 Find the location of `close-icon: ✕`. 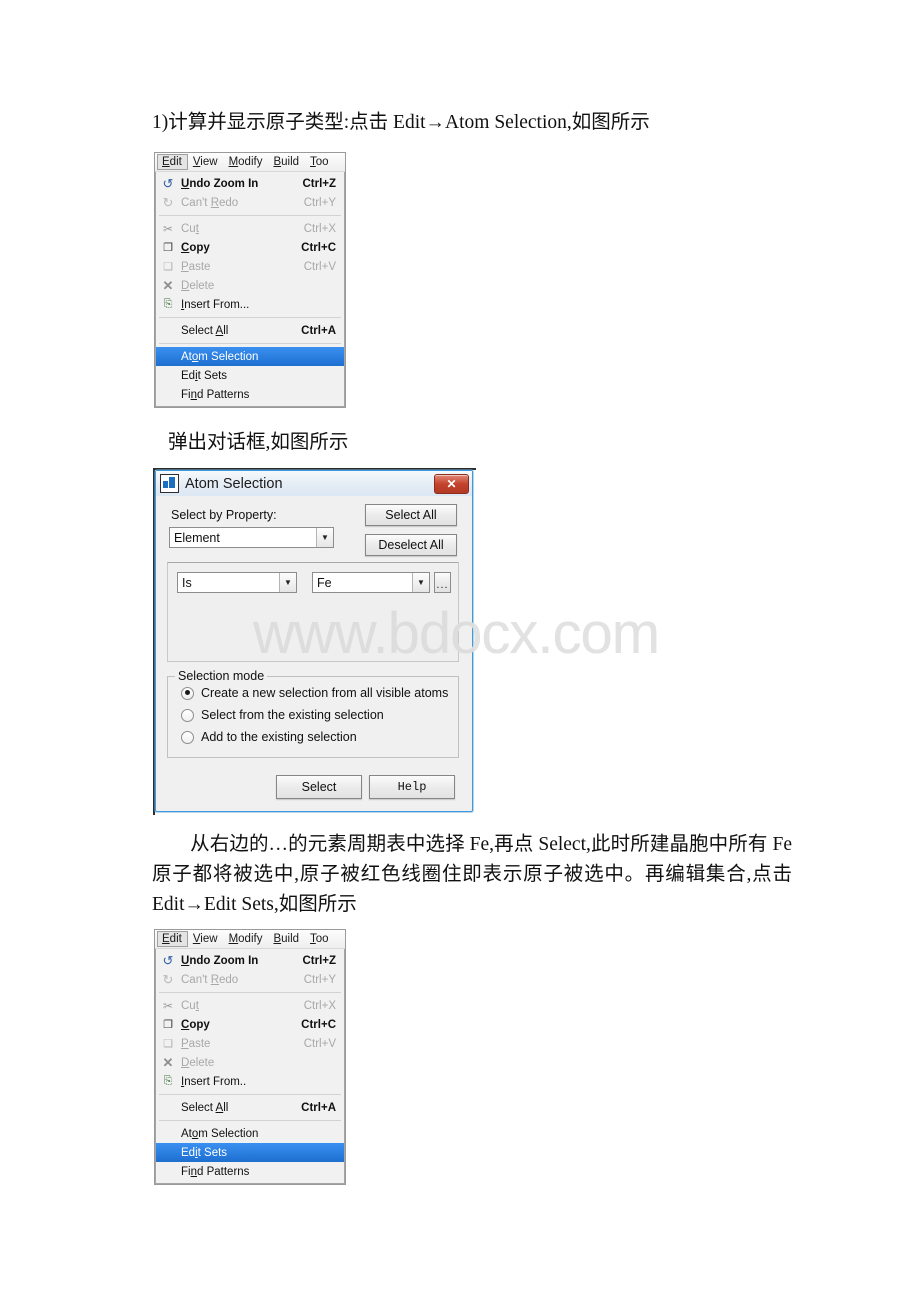

close-icon: ✕ is located at coordinates (451, 483).